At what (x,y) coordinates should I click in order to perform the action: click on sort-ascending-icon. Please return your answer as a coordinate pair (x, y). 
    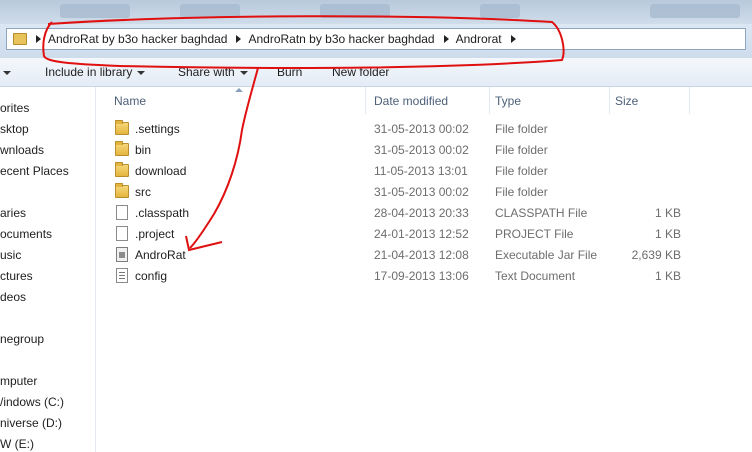
    Looking at the image, I should click on (239, 90).